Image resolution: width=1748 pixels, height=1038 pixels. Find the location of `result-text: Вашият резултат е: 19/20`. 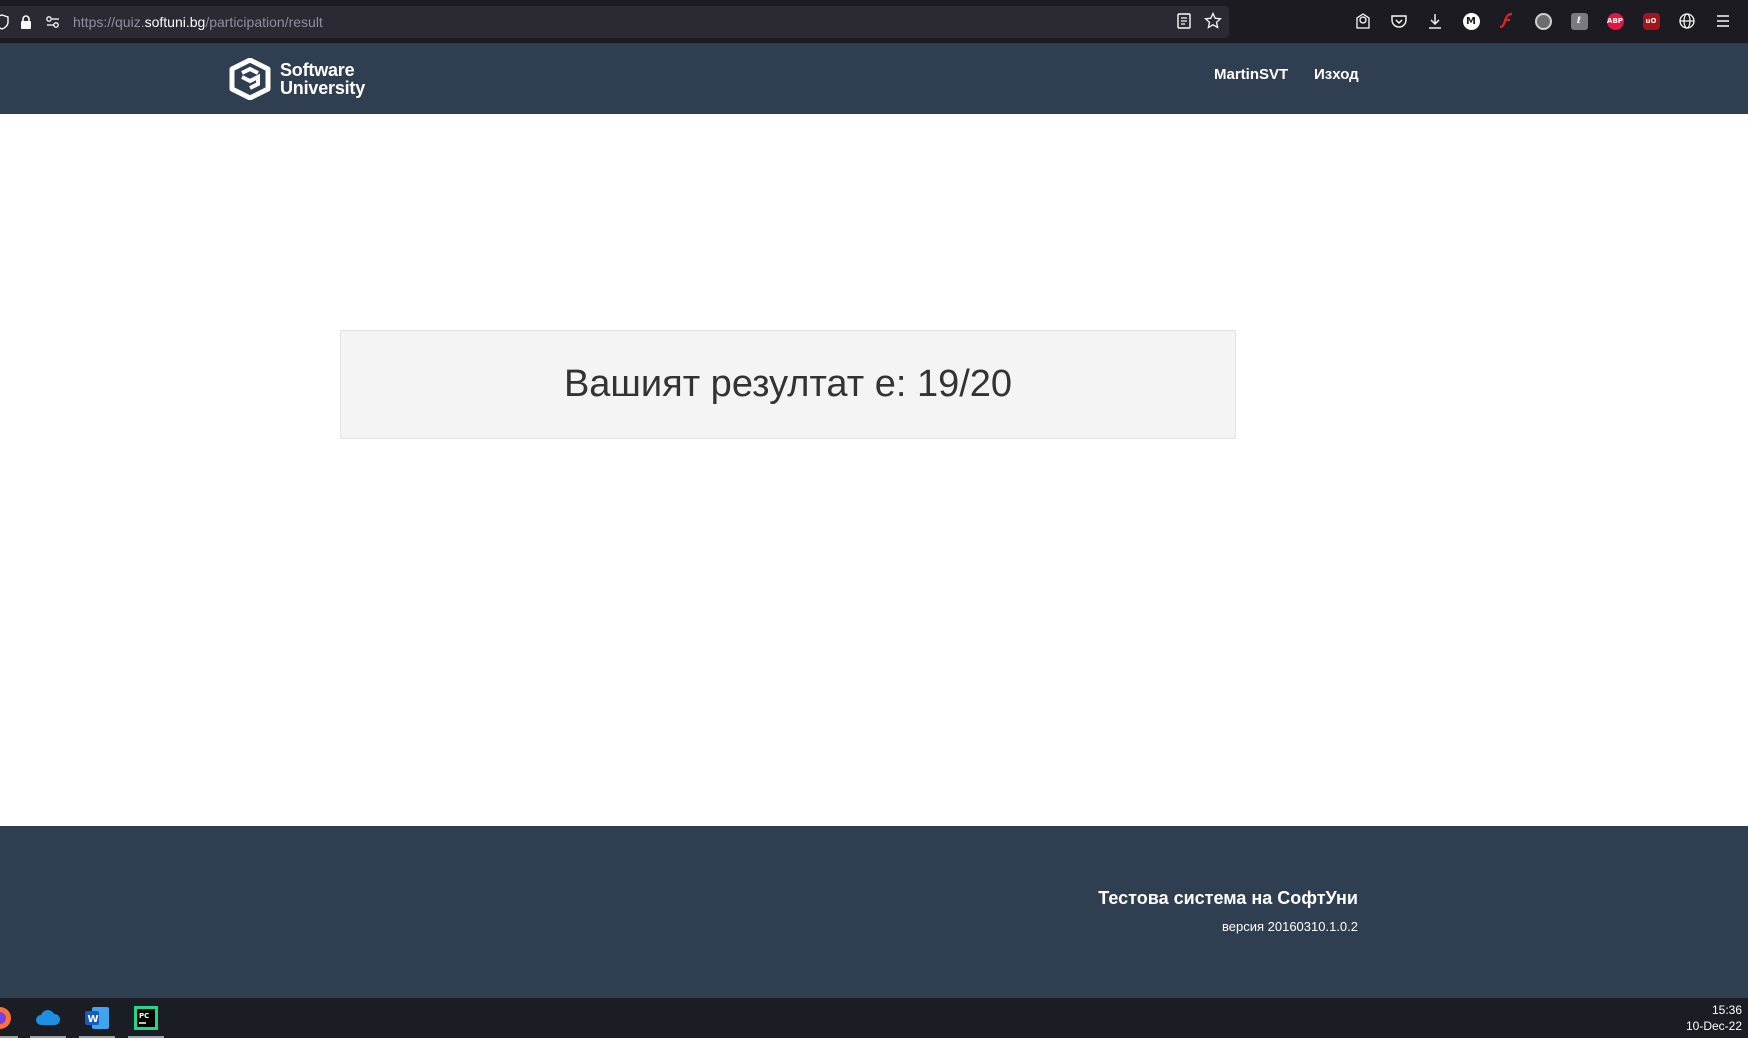

result-text: Вашият резултат е: 19/20 is located at coordinates (788, 384).